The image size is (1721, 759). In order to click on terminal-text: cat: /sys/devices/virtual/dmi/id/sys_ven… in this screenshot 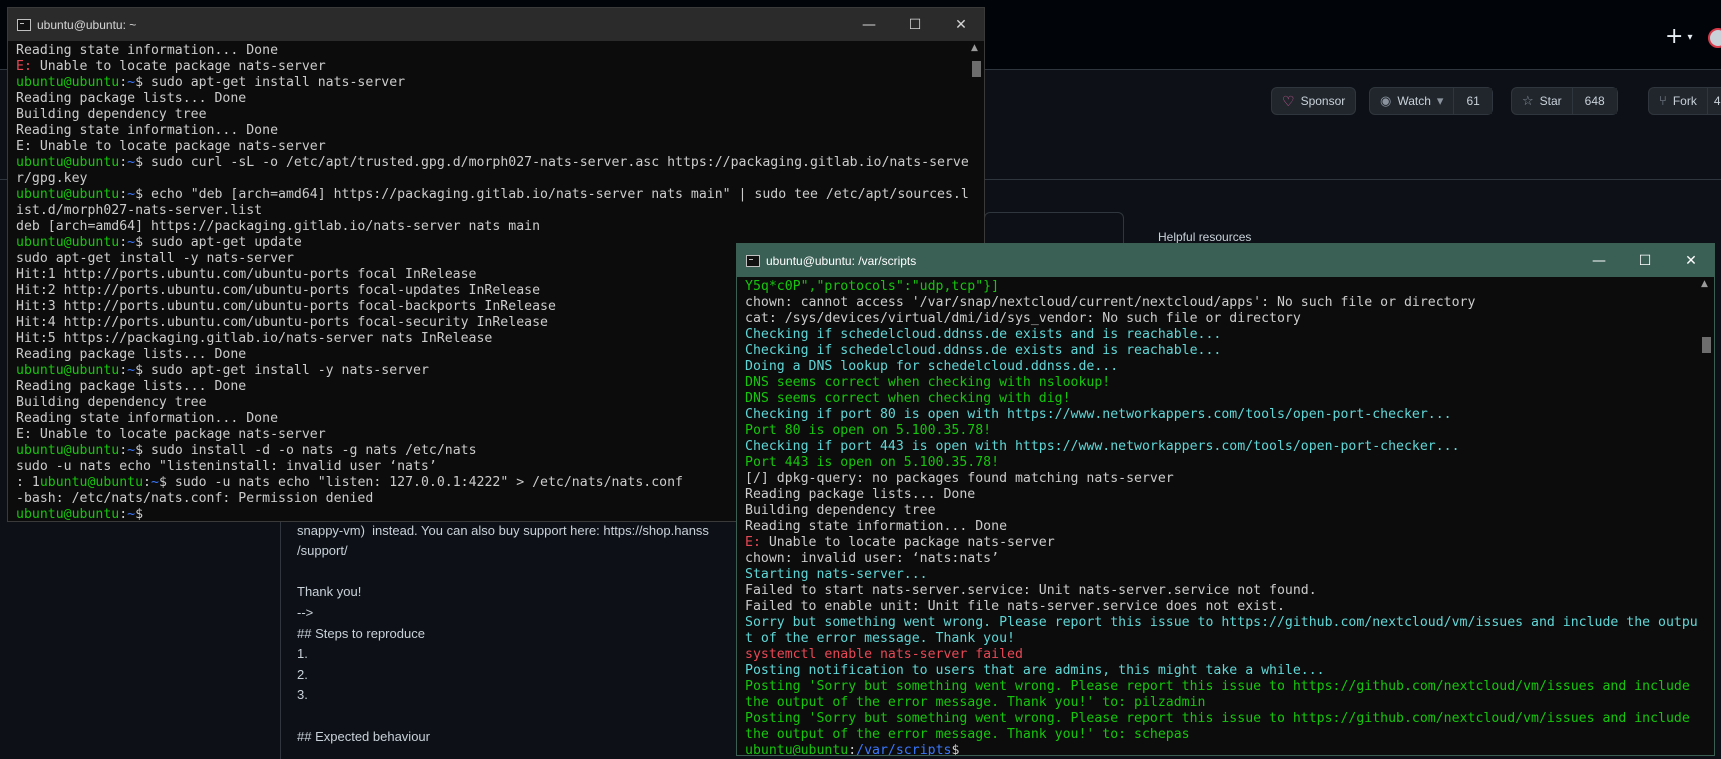, I will do `click(1023, 318)`.